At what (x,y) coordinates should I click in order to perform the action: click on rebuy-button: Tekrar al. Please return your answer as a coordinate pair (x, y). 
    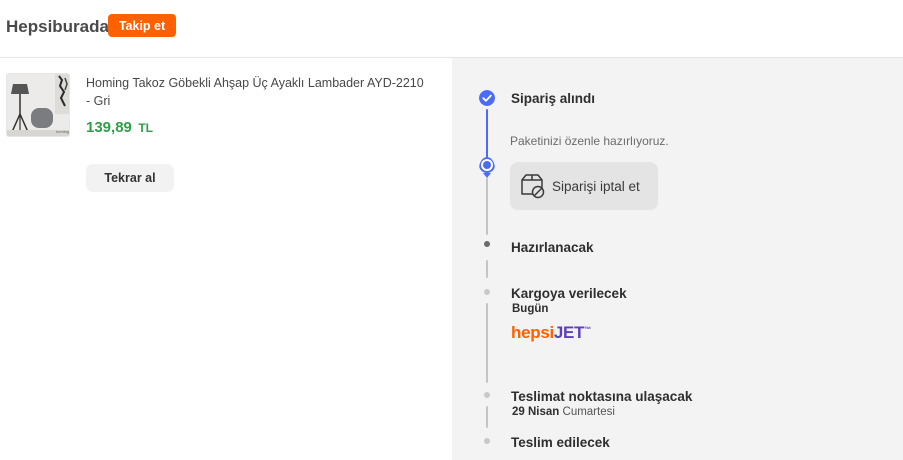
    Looking at the image, I should click on (130, 178).